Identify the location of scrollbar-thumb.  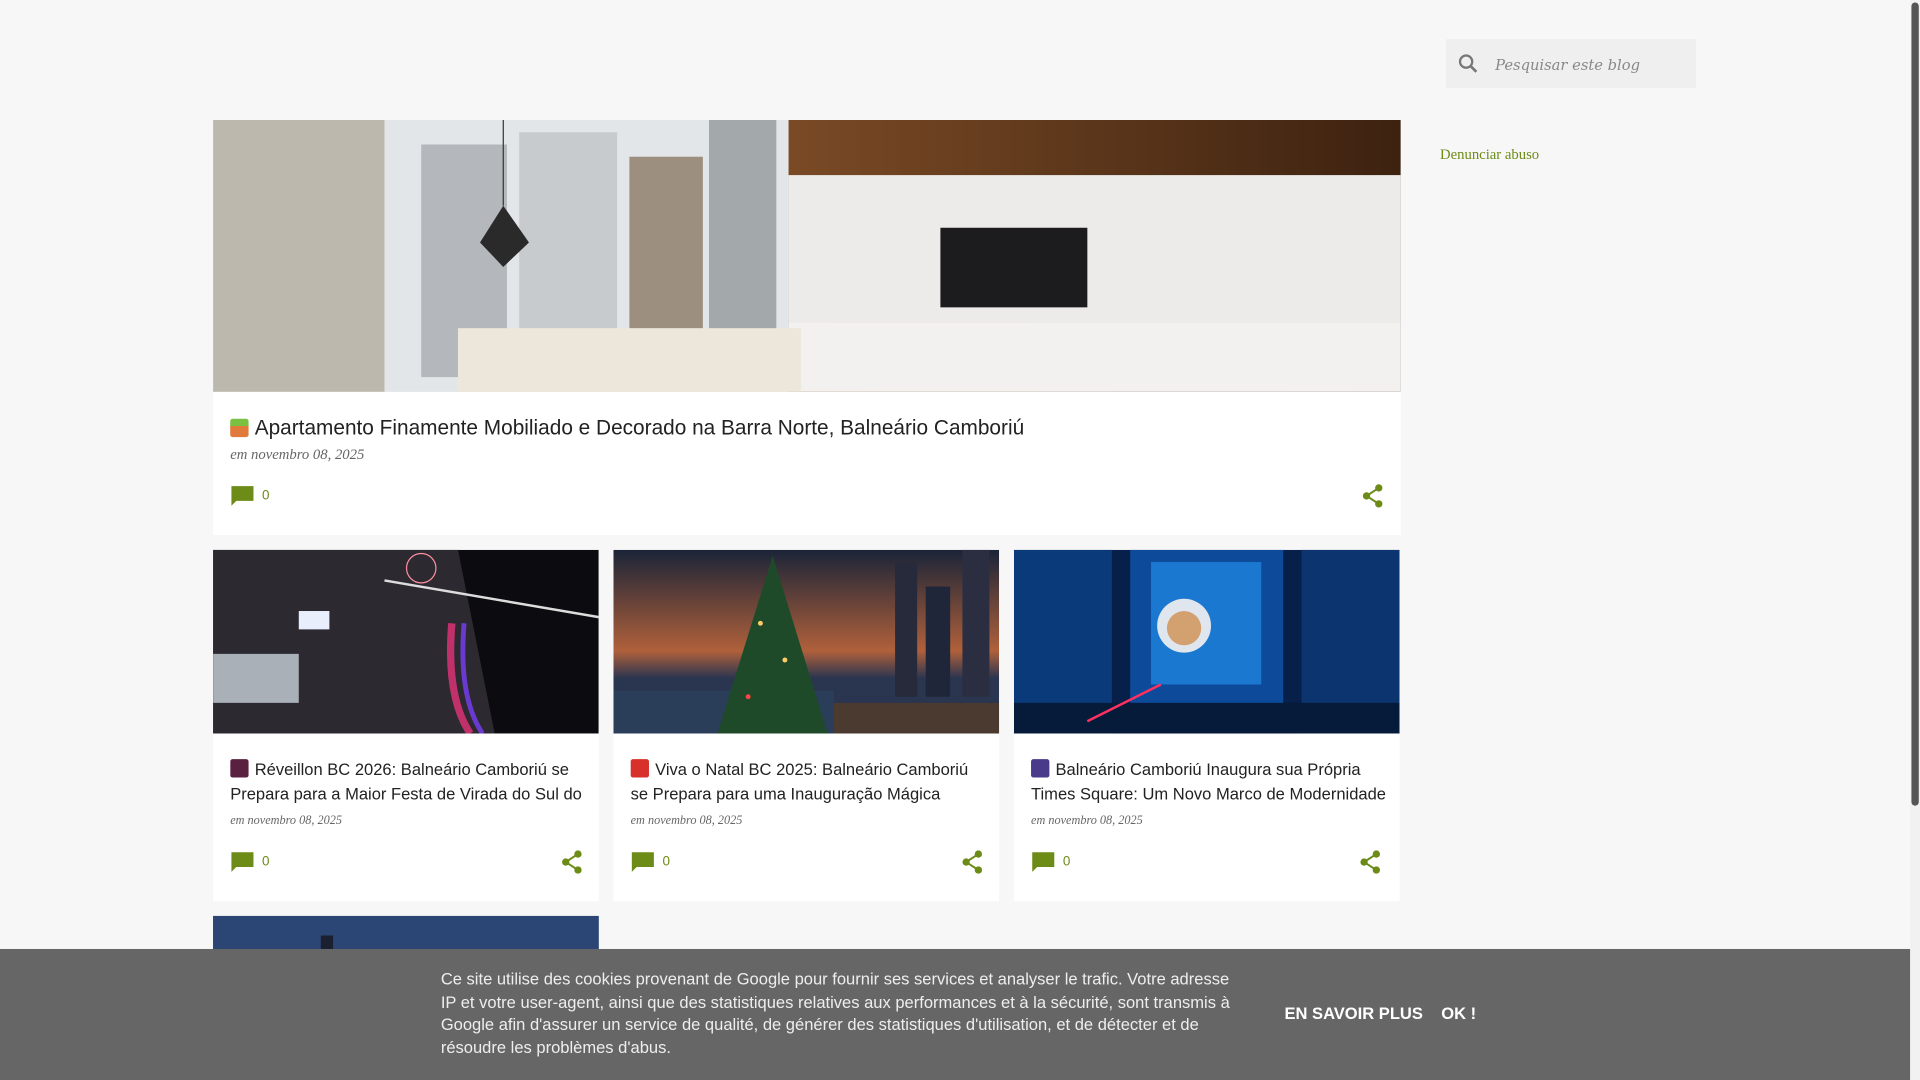
(1915, 404).